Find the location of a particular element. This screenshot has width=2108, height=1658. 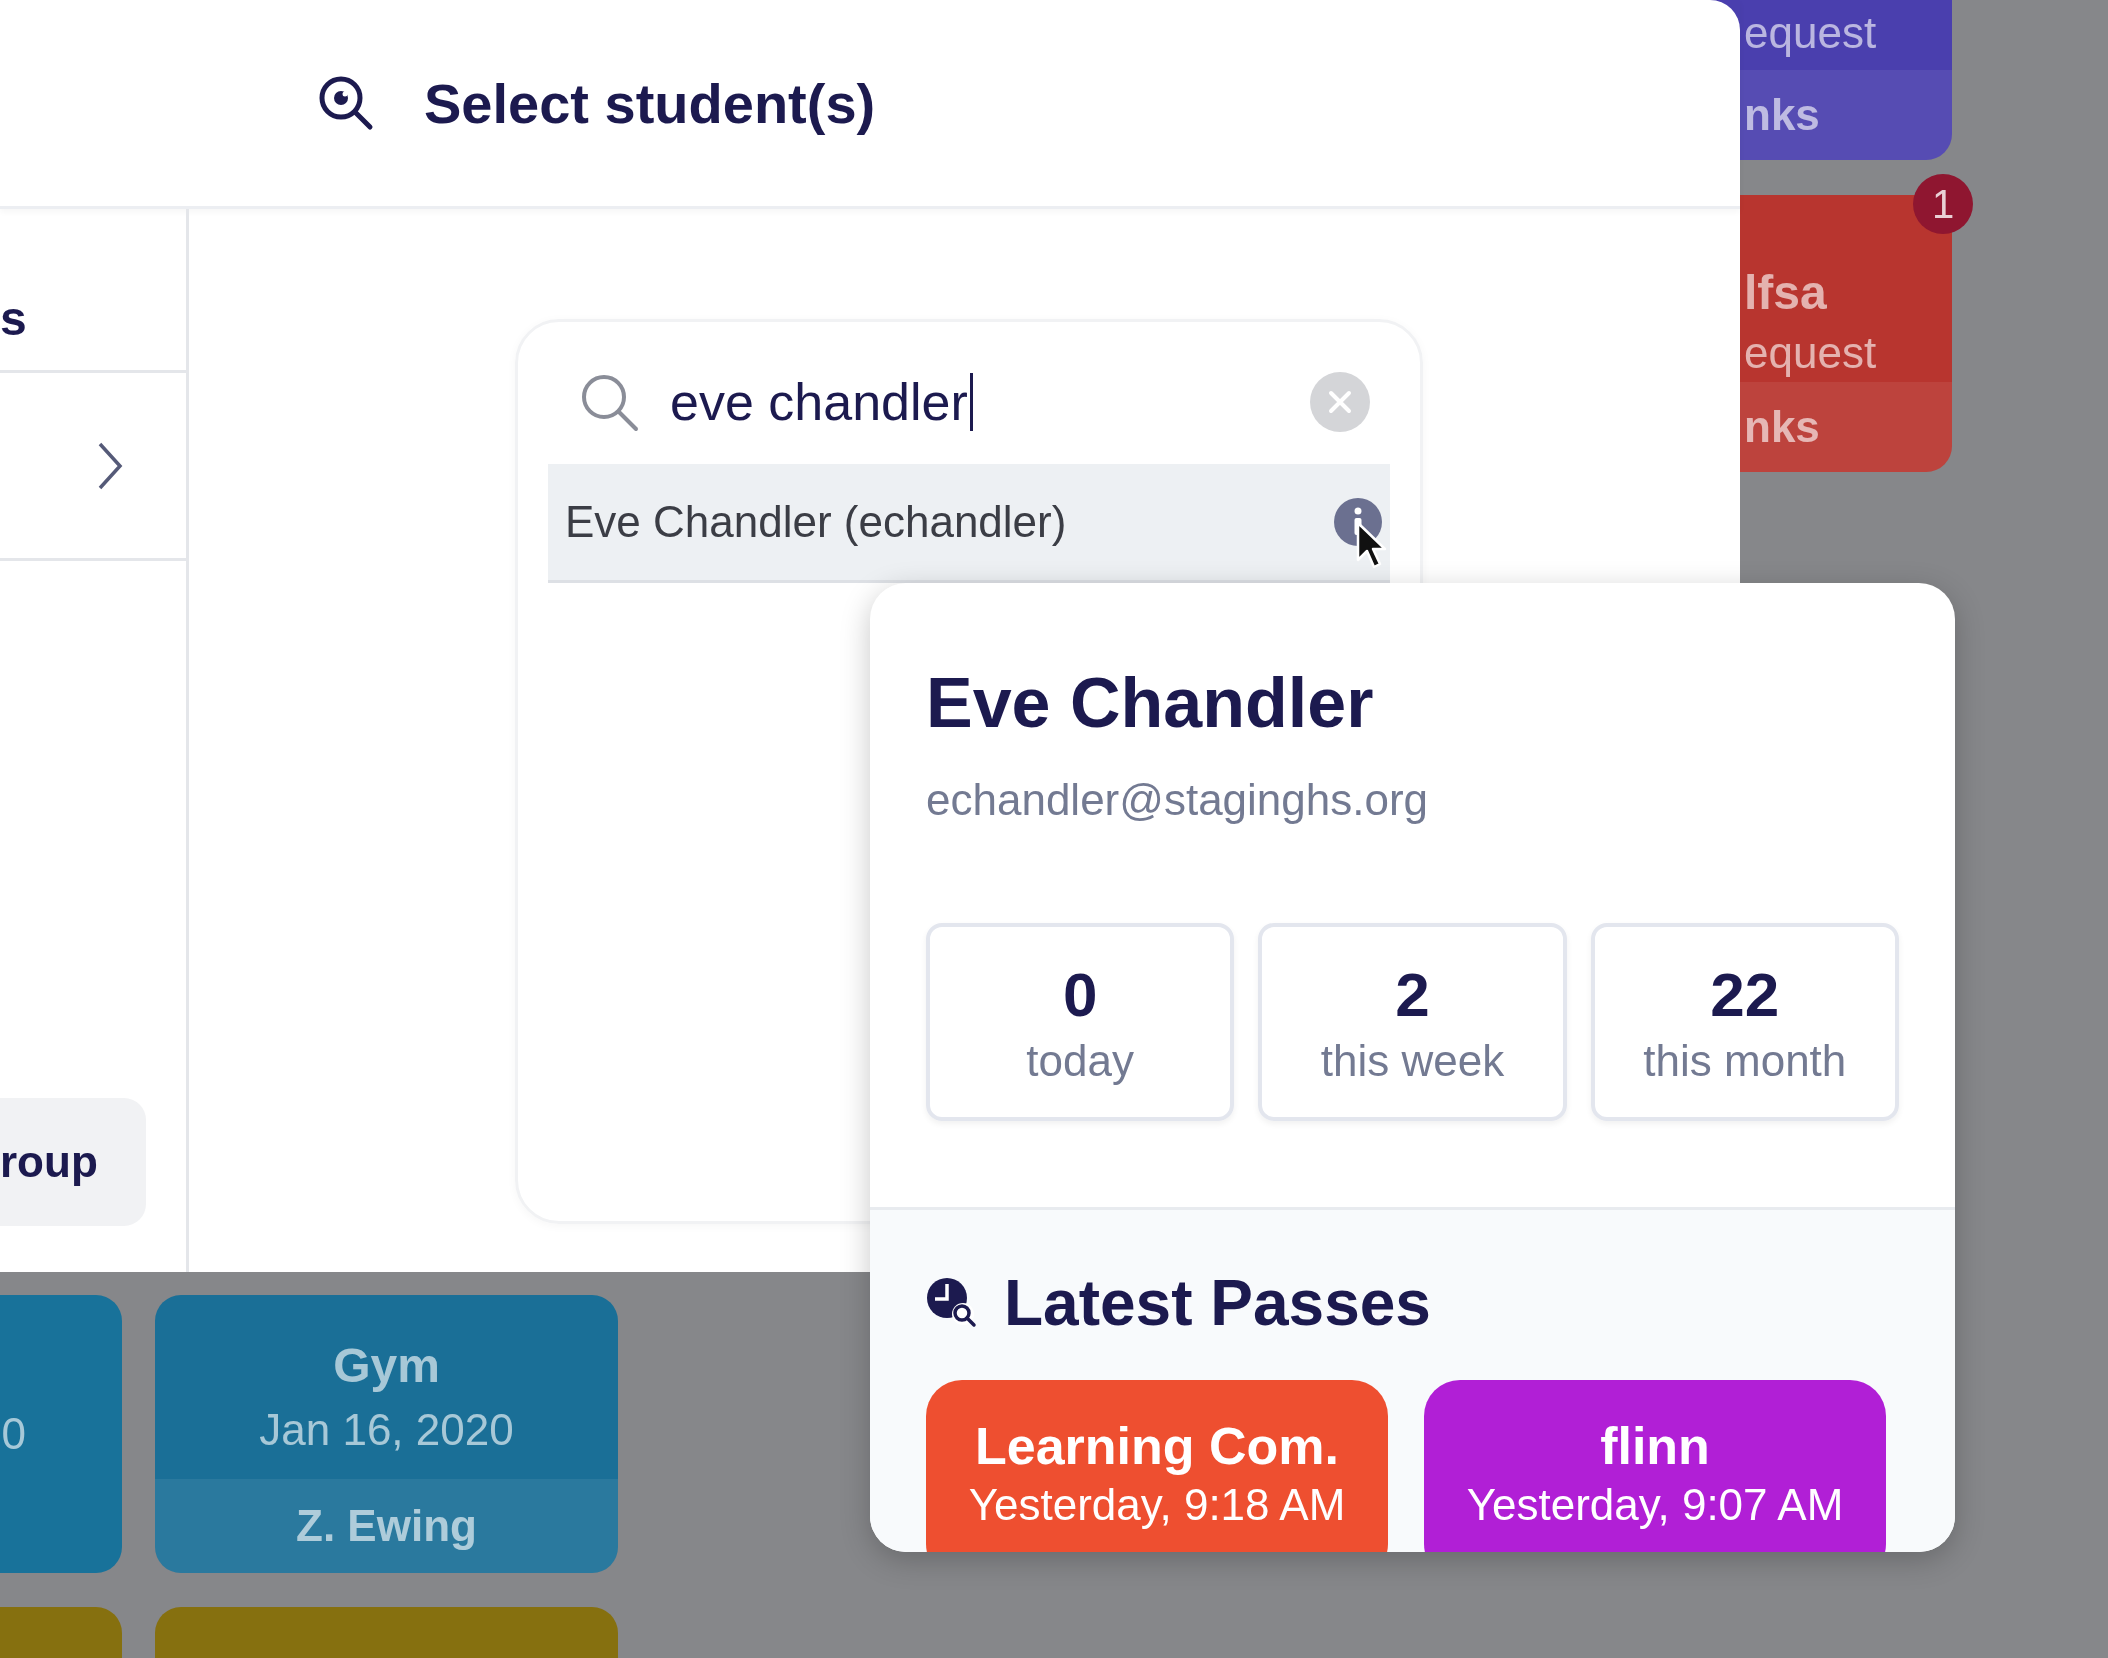

stat-value: 2 is located at coordinates (1412, 994).